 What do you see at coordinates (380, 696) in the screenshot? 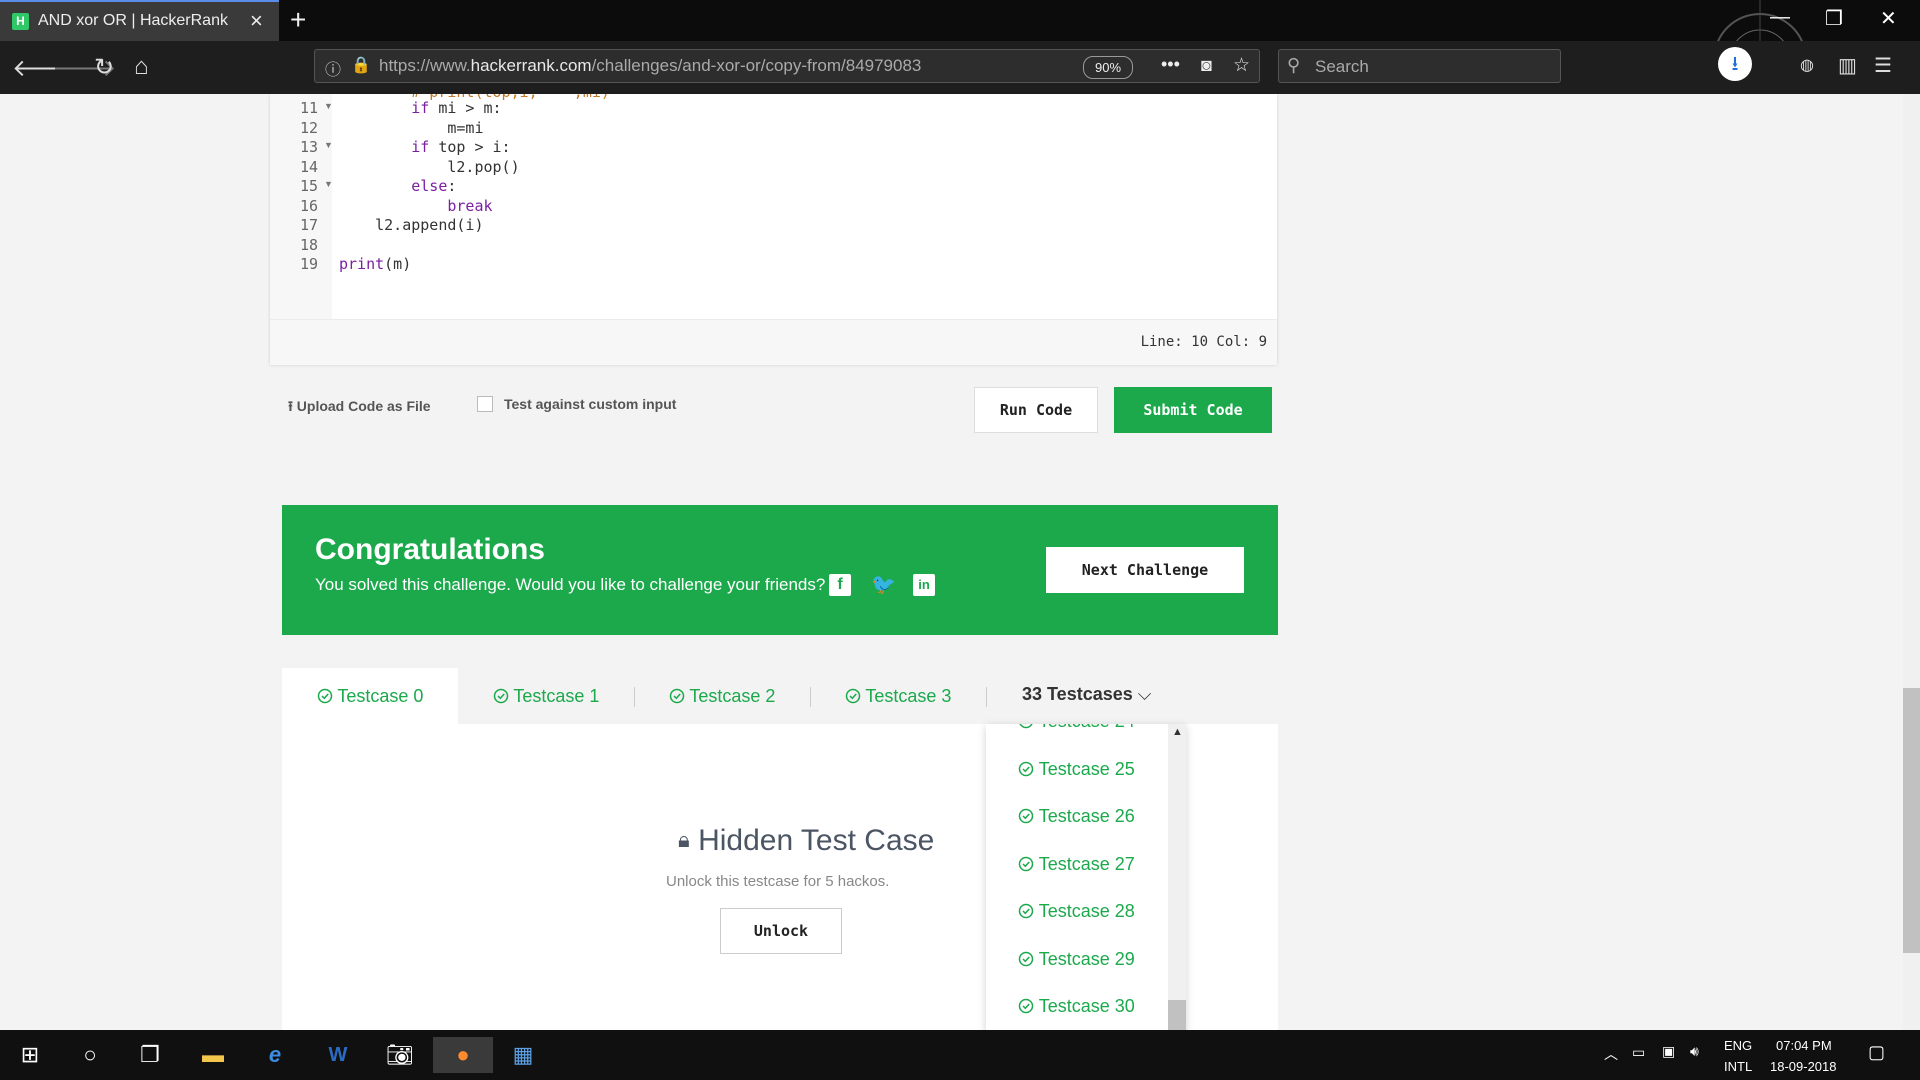
I see `tab-label: Testcase 0` at bounding box center [380, 696].